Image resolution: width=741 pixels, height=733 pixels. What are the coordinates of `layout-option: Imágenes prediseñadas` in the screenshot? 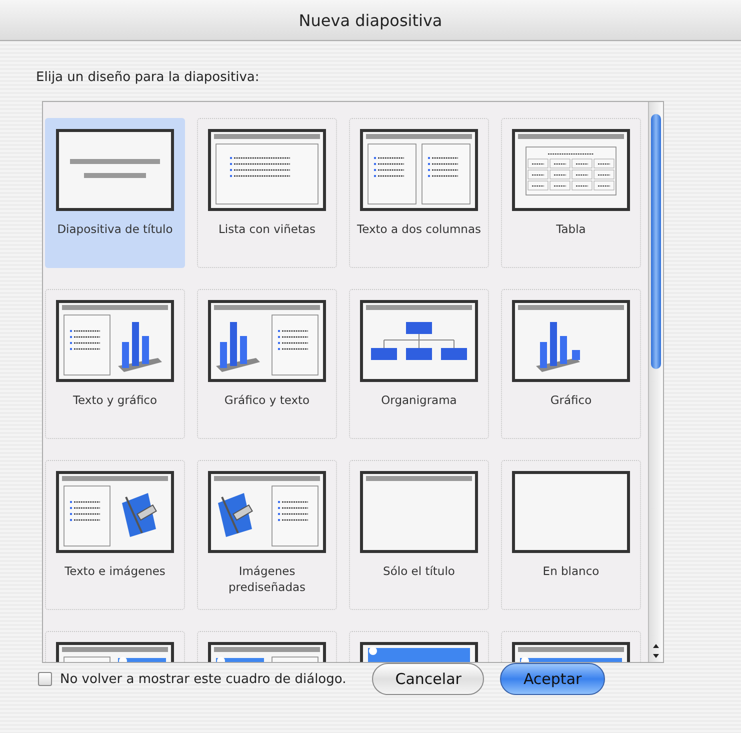 It's located at (267, 535).